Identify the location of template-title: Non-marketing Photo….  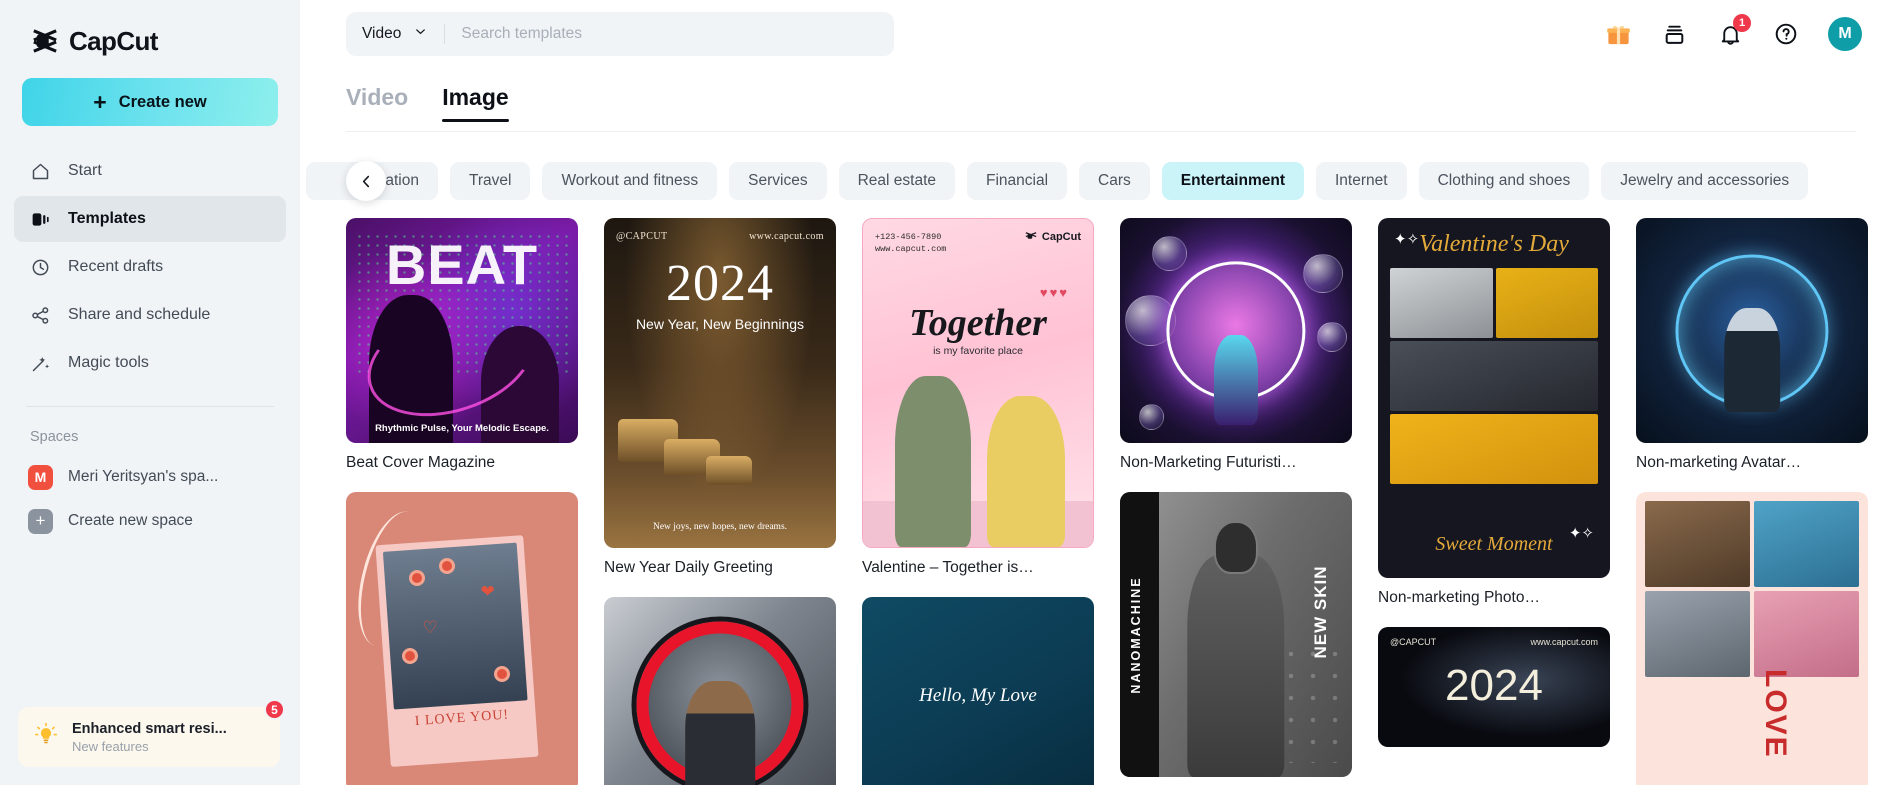
(1459, 597).